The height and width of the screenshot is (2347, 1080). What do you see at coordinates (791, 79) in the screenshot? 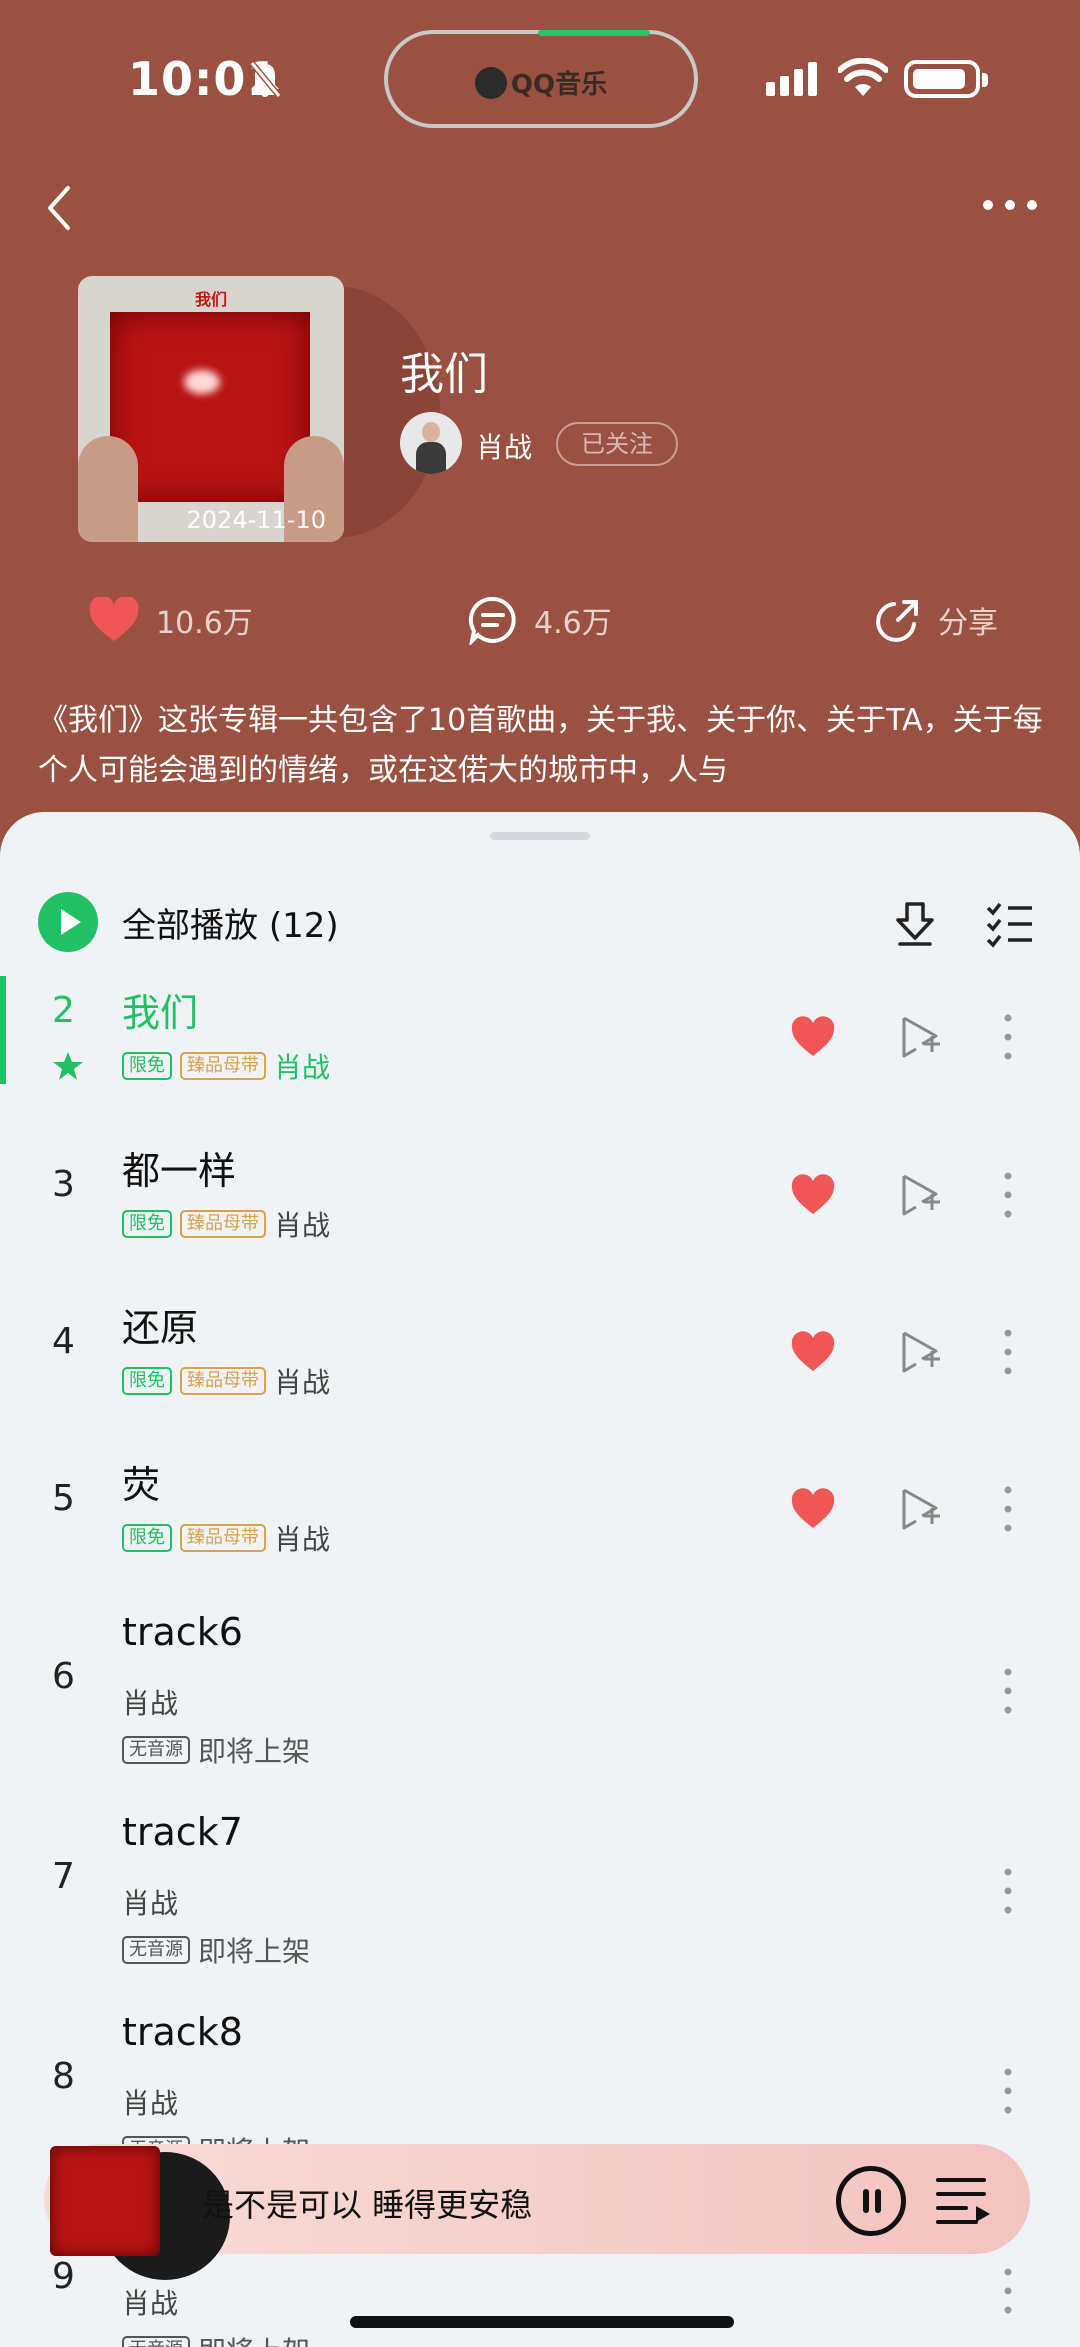
I see `signal-icon` at bounding box center [791, 79].